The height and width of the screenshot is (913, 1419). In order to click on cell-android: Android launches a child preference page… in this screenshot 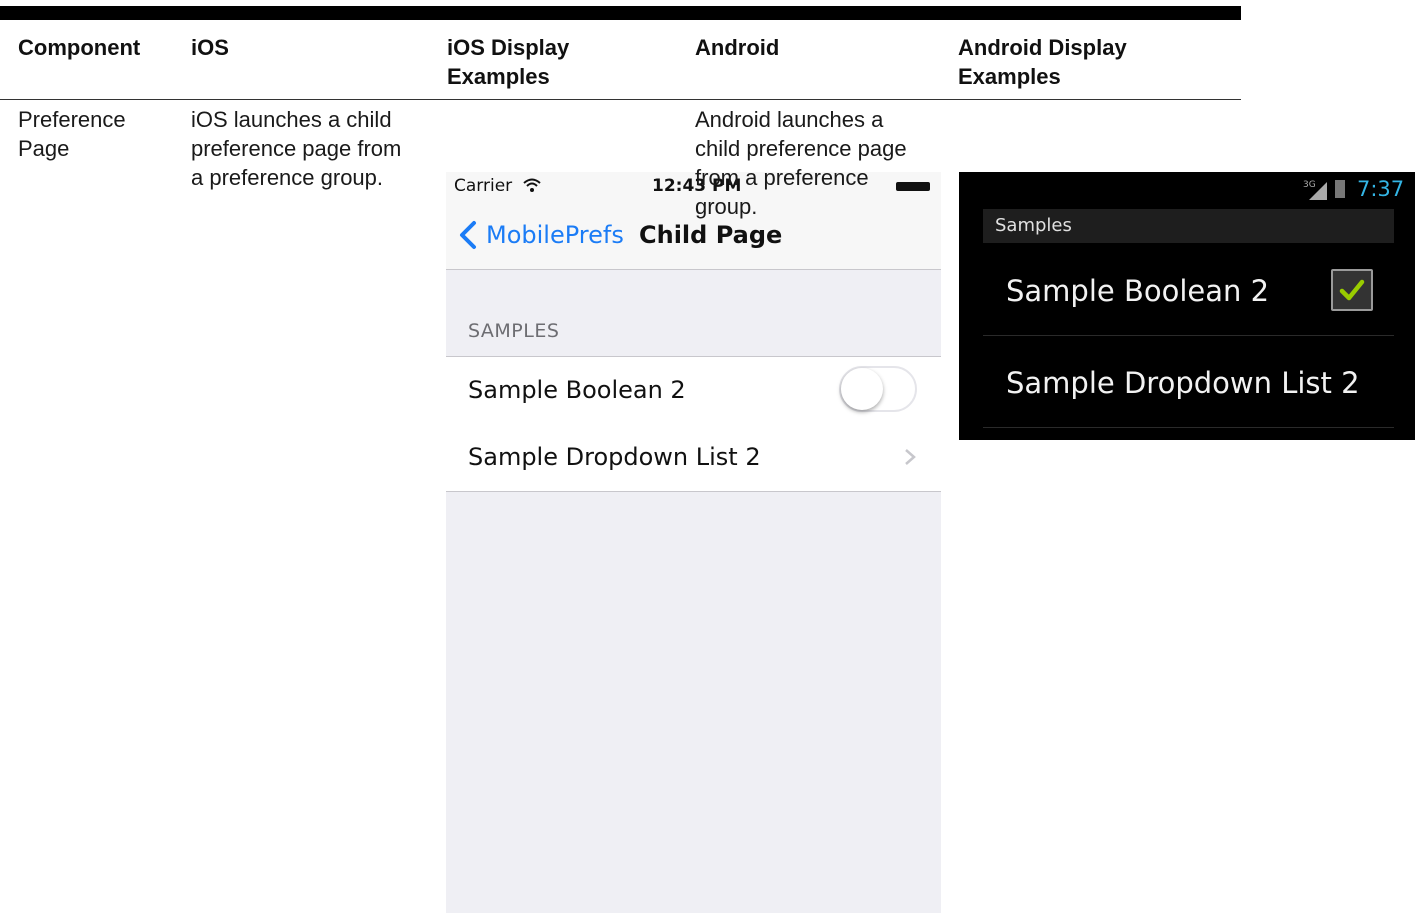, I will do `click(801, 163)`.